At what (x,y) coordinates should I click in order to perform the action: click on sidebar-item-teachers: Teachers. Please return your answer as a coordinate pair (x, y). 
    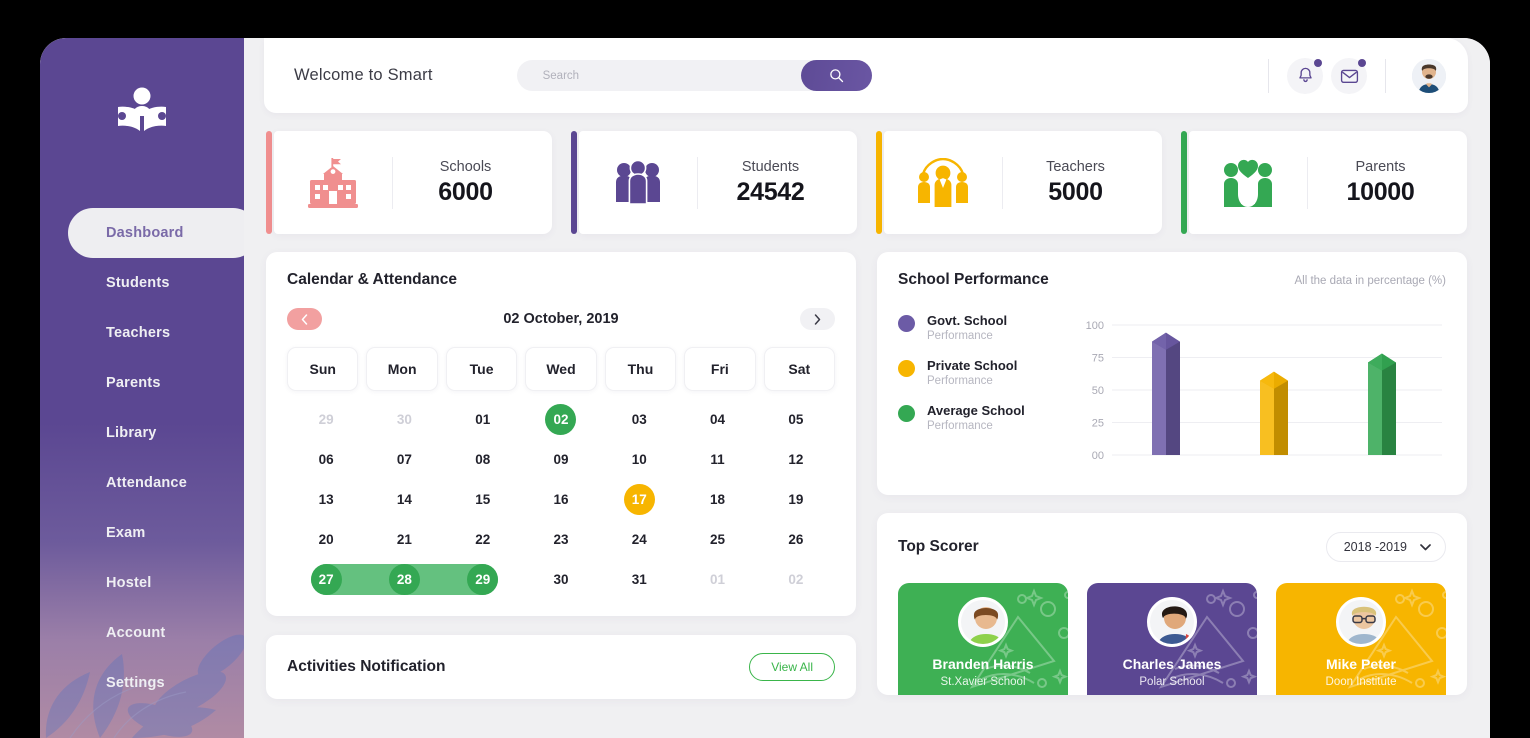
    Looking at the image, I should click on (142, 333).